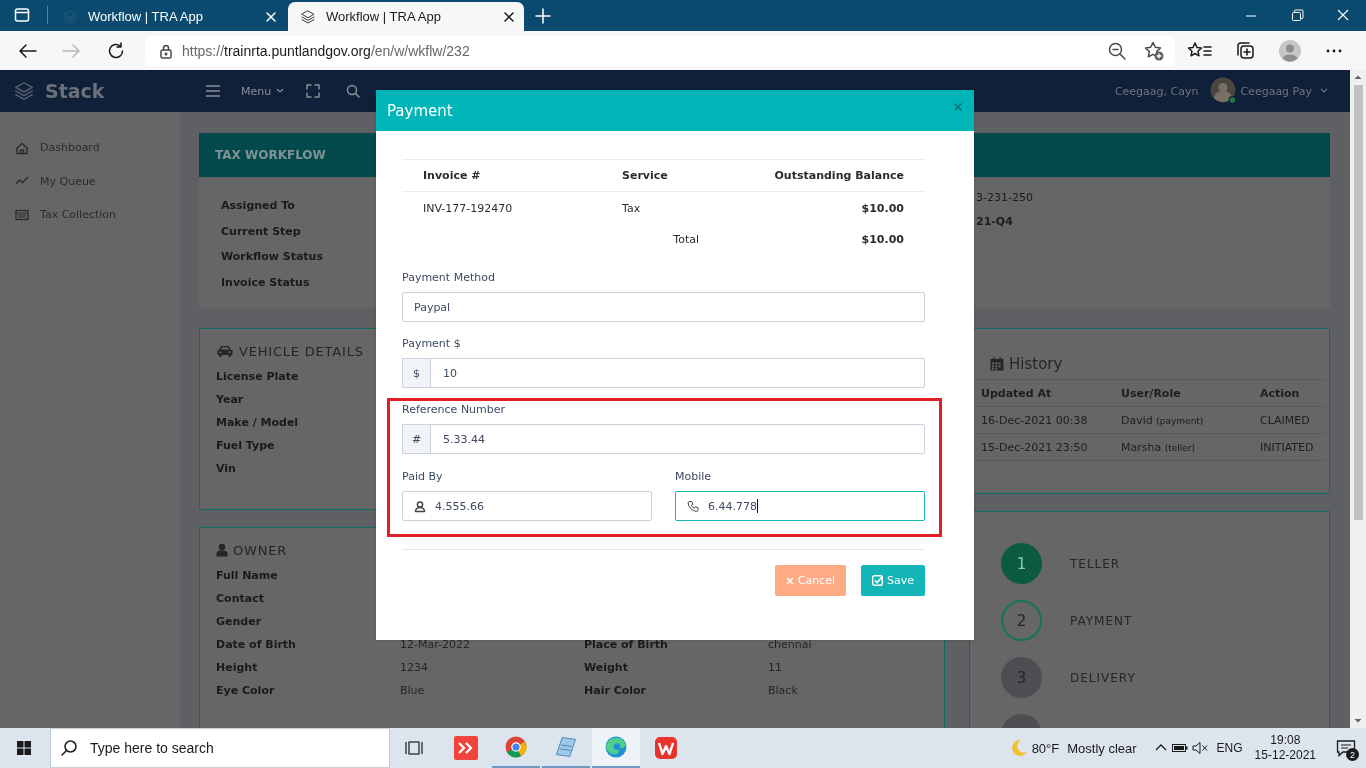 This screenshot has width=1366, height=768. What do you see at coordinates (413, 691) in the screenshot?
I see `field-value: Blue` at bounding box center [413, 691].